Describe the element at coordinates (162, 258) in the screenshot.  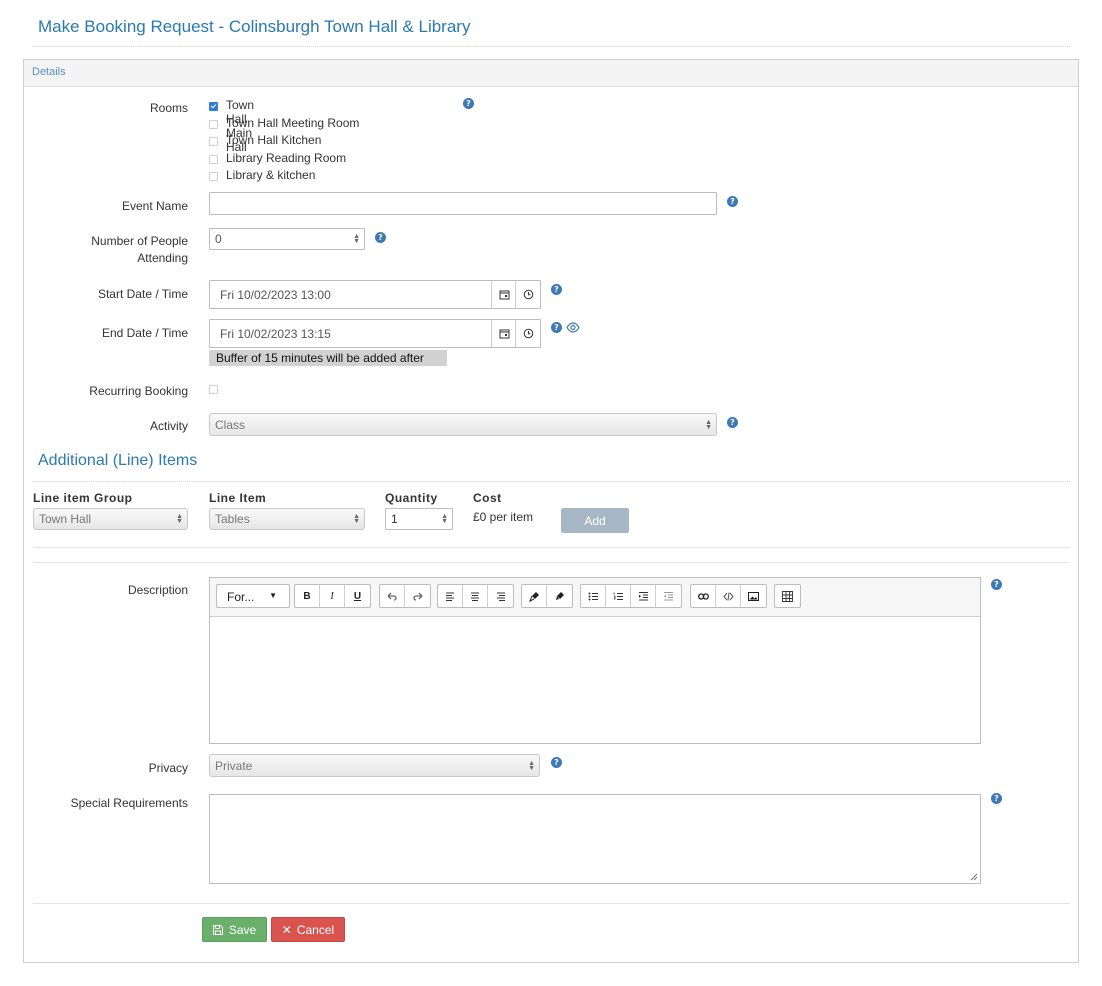
I see `people-label-line2: Attending` at that location.